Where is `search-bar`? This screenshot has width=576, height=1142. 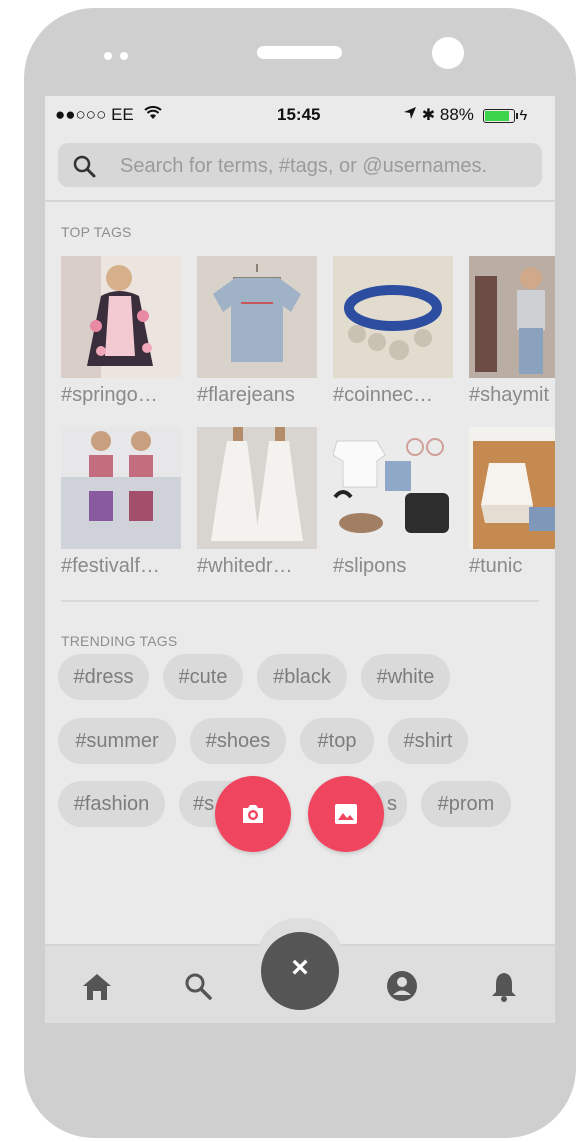
search-bar is located at coordinates (300, 165).